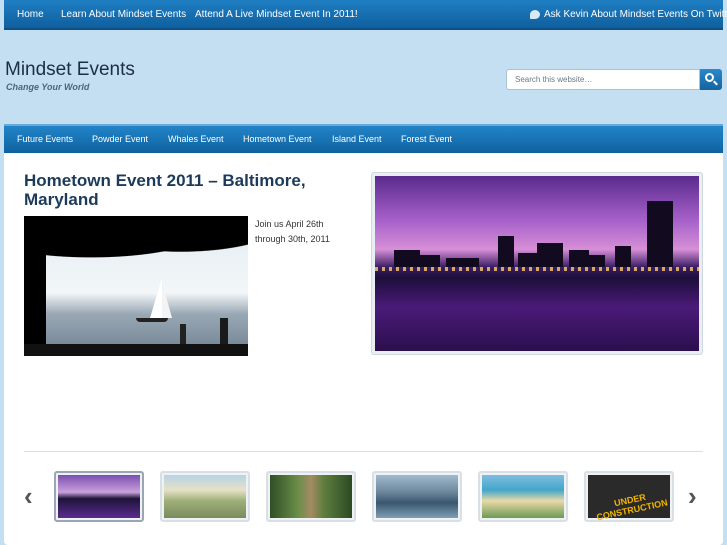  I want to click on carousel-thumb-mountain-lake, so click(417, 496).